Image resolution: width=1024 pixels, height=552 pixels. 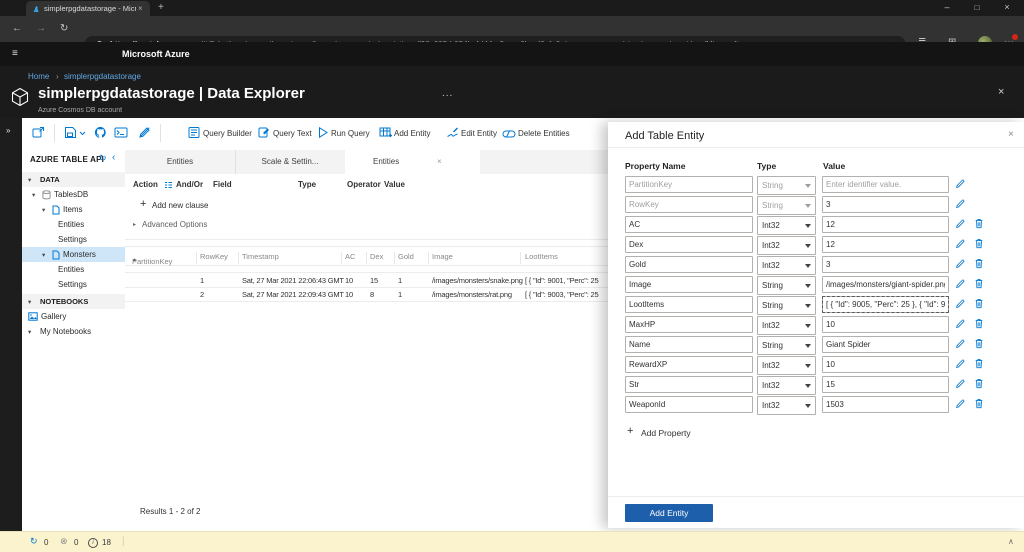 What do you see at coordinates (260, 256) in the screenshot?
I see `col-timestamp: Timestamp` at bounding box center [260, 256].